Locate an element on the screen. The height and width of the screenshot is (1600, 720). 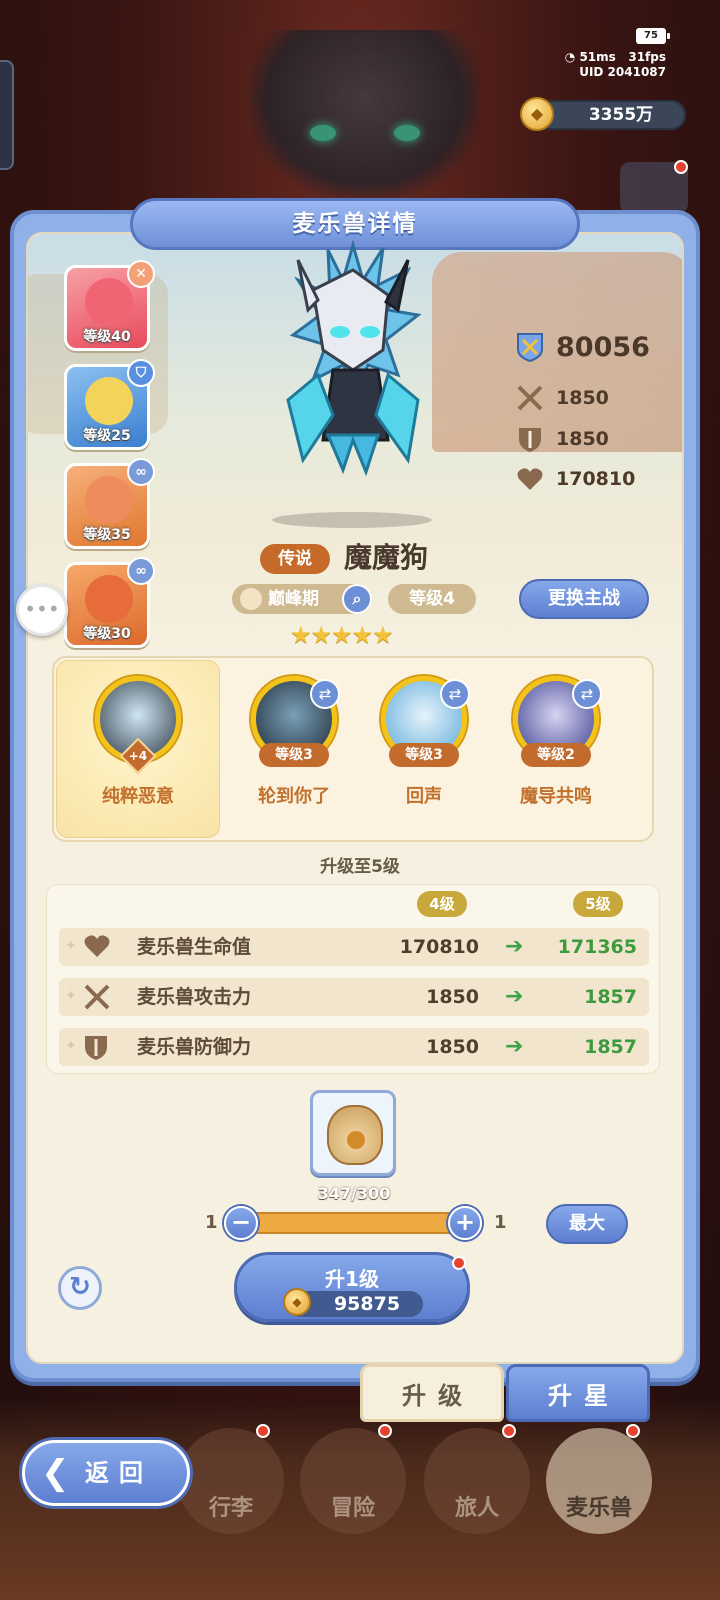
gold-counter: ◆ 3355万 is located at coordinates (603, 114).